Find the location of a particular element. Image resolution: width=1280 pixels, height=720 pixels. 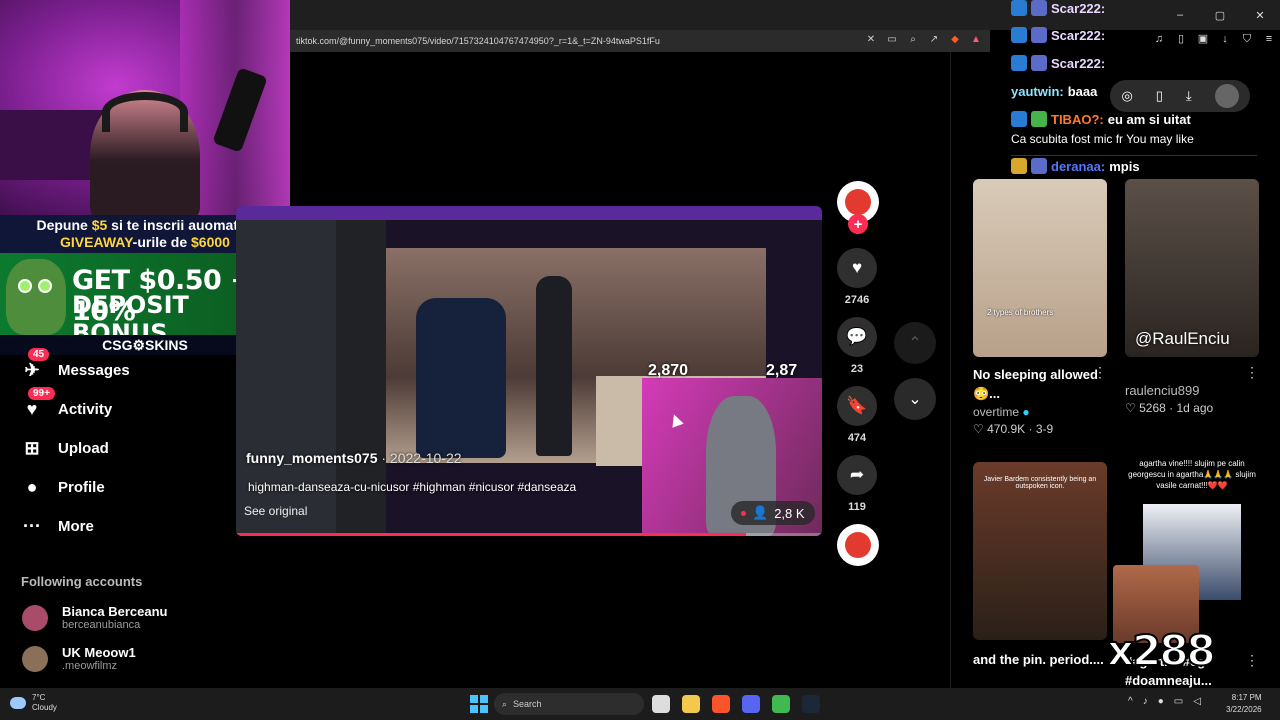

compass-icon: ◎ is located at coordinates (1126, 96).